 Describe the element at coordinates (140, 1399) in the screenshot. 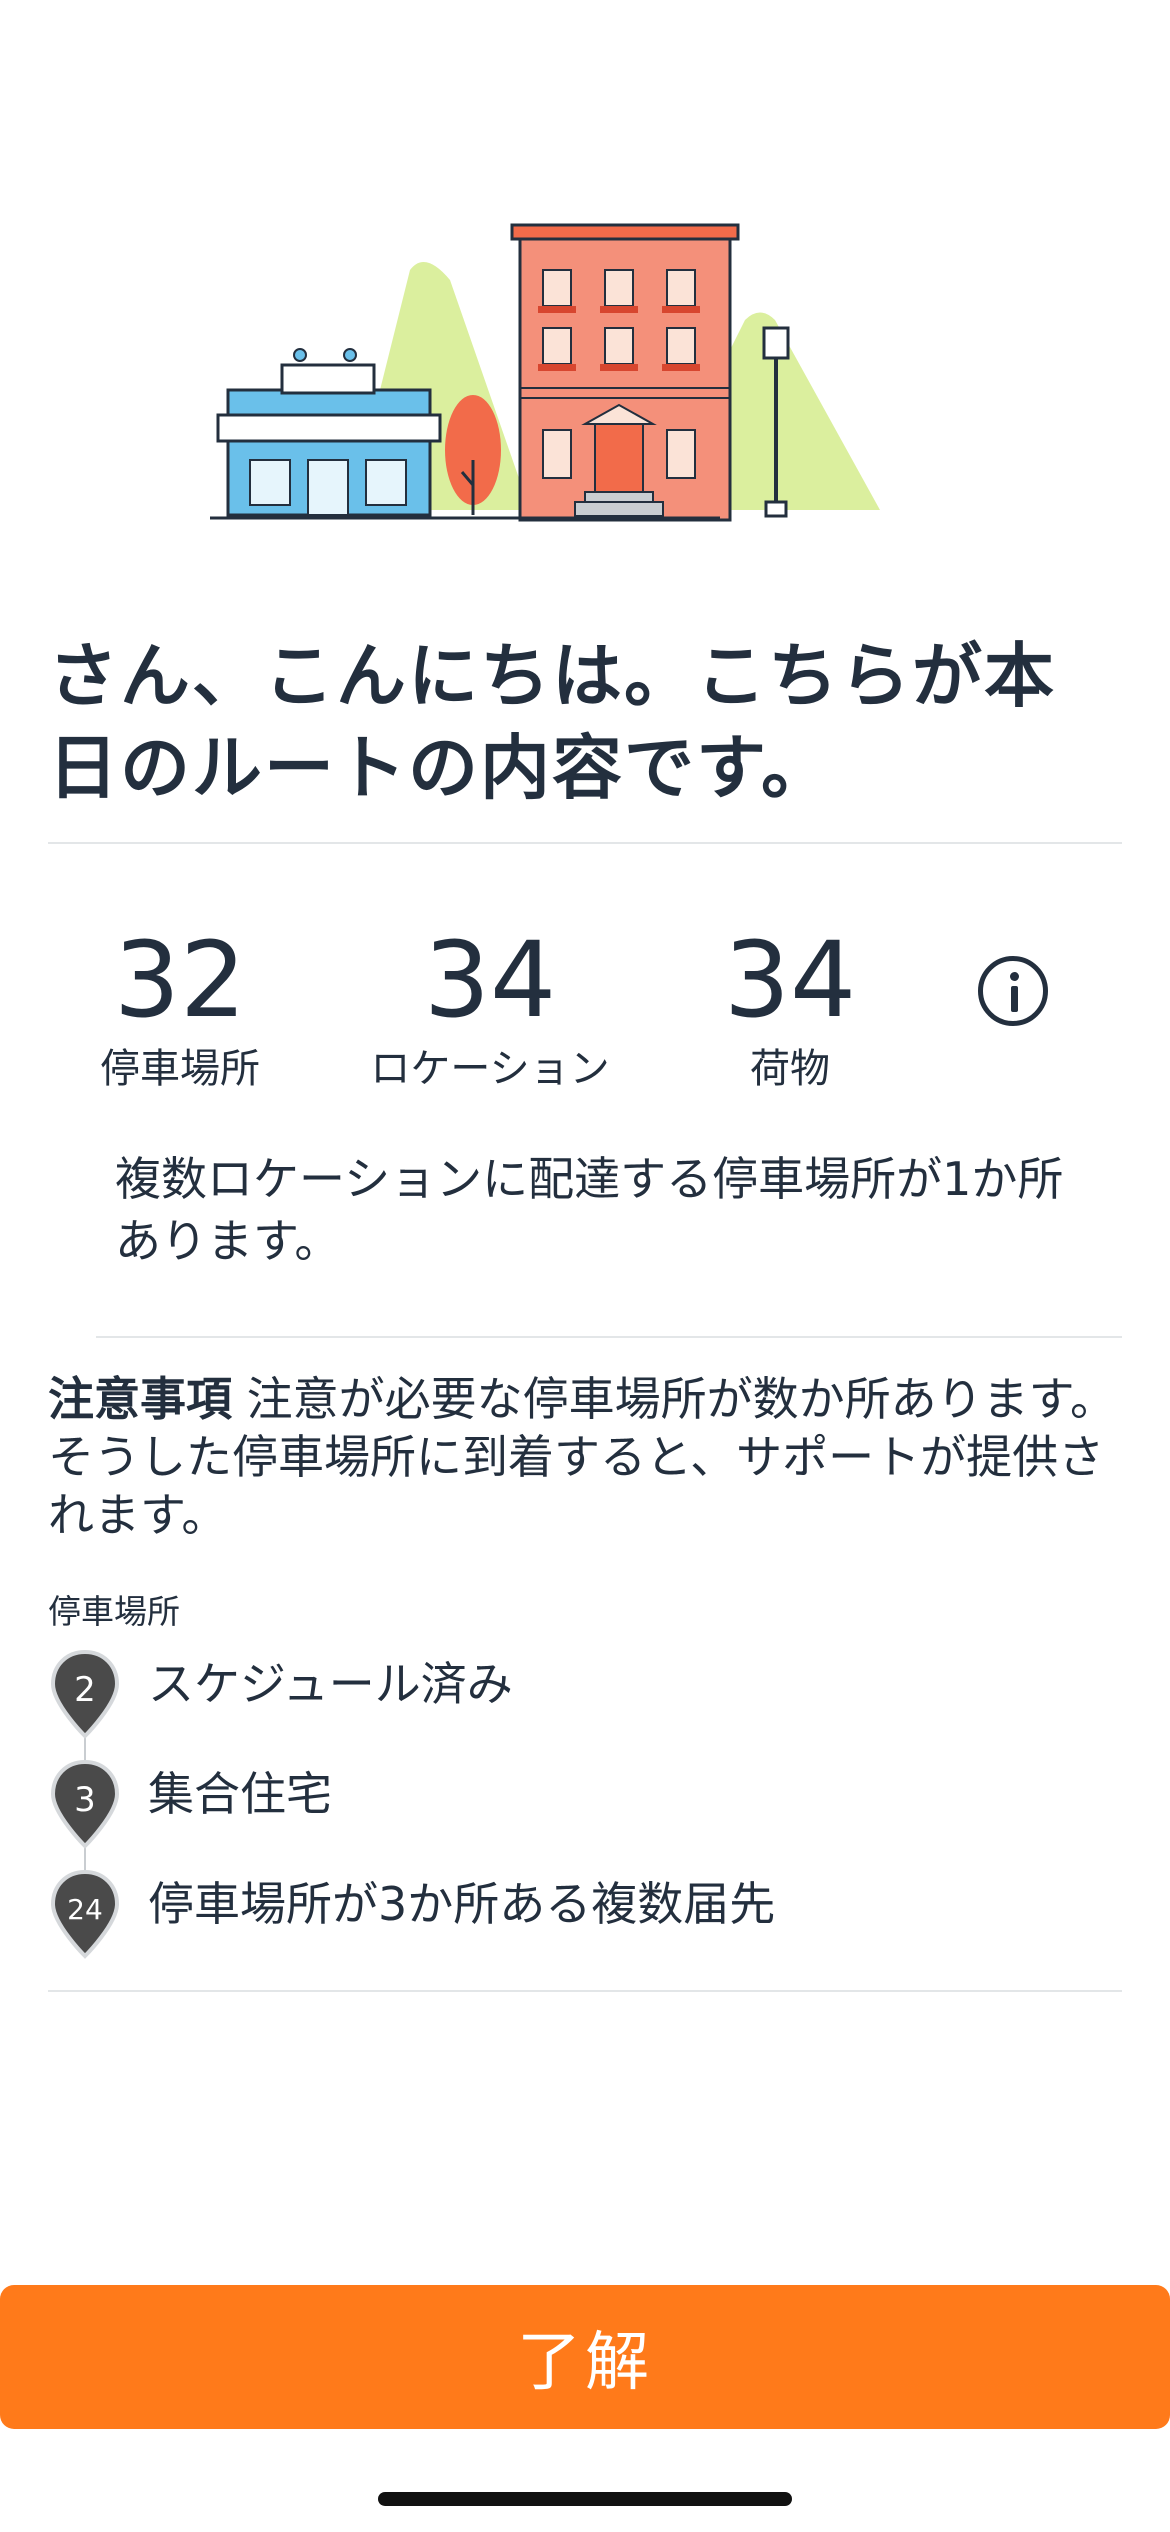

I see `caution-title: 注意事項` at that location.